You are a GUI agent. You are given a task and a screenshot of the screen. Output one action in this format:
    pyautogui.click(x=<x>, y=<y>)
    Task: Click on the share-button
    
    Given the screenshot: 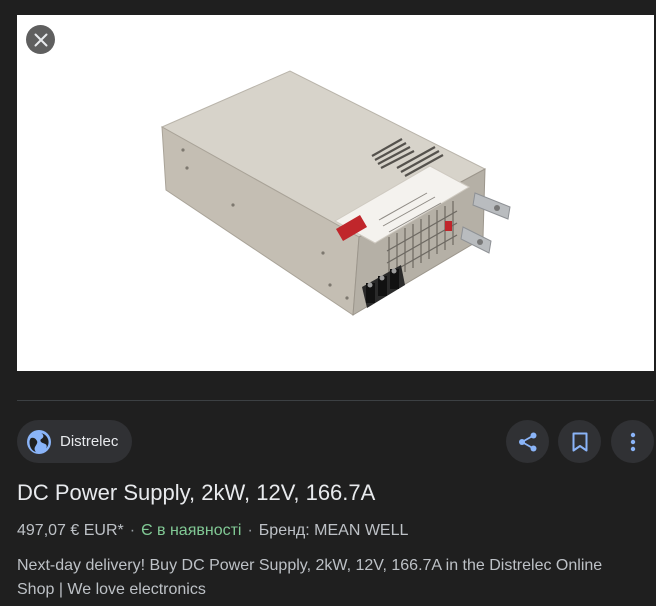 What is the action you would take?
    pyautogui.click(x=527, y=441)
    